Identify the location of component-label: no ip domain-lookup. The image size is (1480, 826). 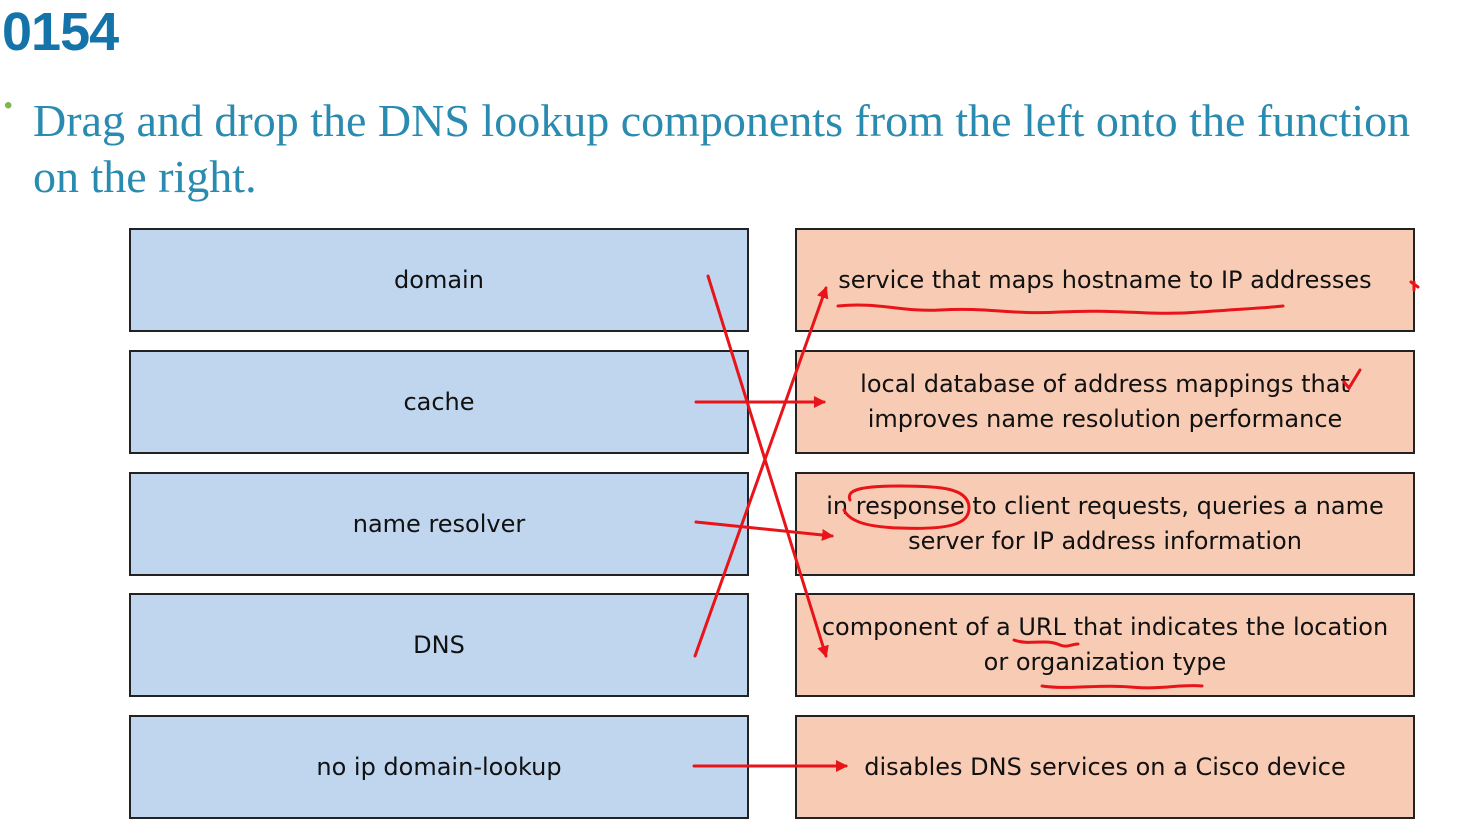
(439, 766).